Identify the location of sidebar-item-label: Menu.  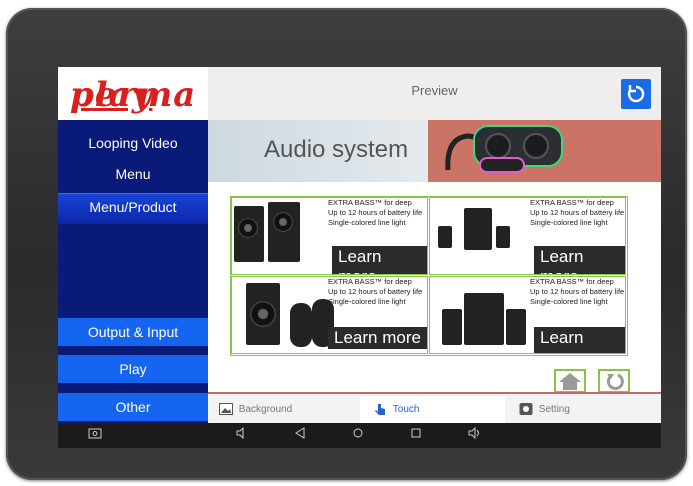
(133, 174).